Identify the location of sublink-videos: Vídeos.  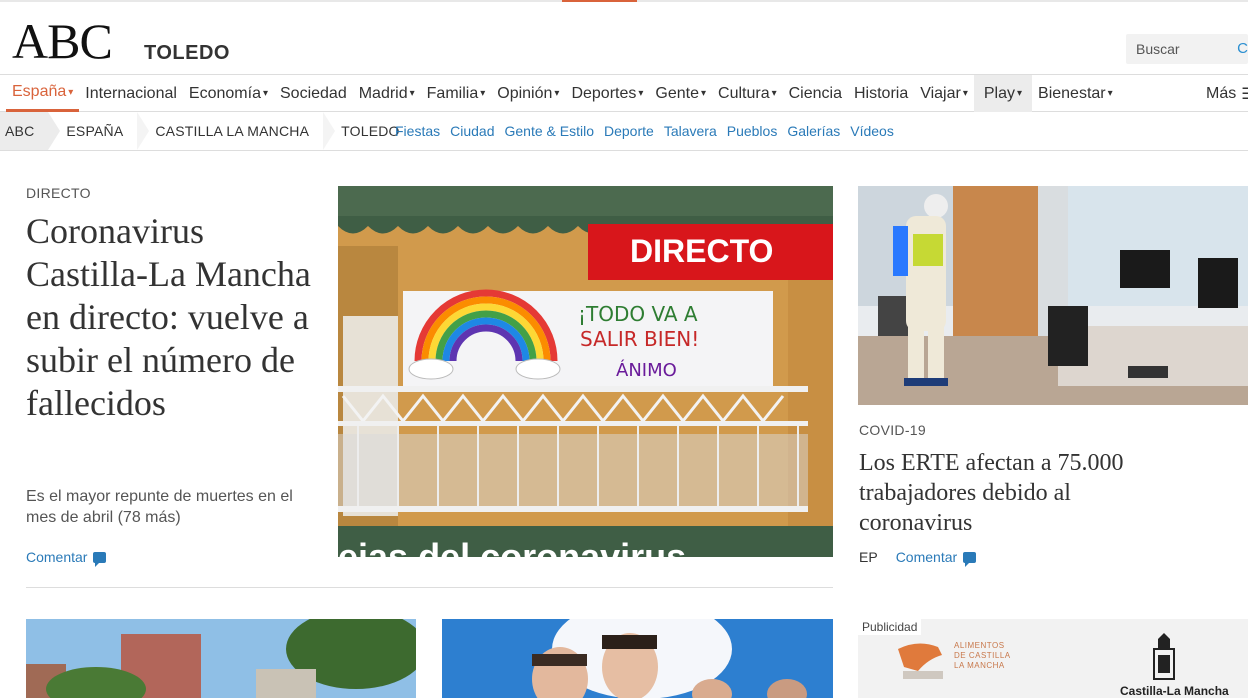
(872, 131).